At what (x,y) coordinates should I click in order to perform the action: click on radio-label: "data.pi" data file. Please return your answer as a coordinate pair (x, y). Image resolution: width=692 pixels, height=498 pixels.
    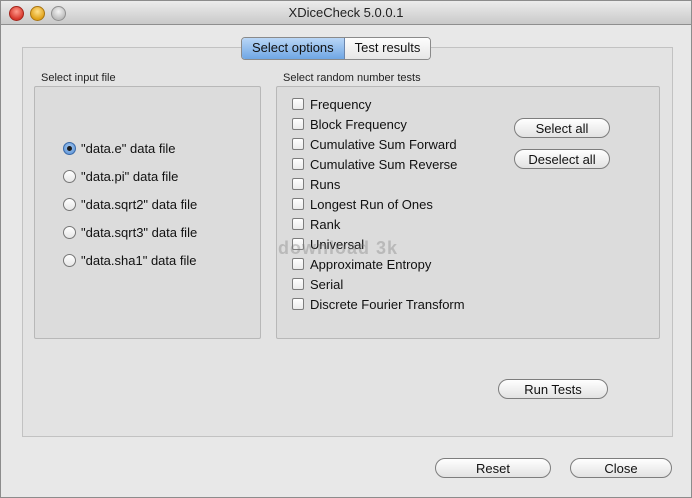
    Looking at the image, I should click on (130, 176).